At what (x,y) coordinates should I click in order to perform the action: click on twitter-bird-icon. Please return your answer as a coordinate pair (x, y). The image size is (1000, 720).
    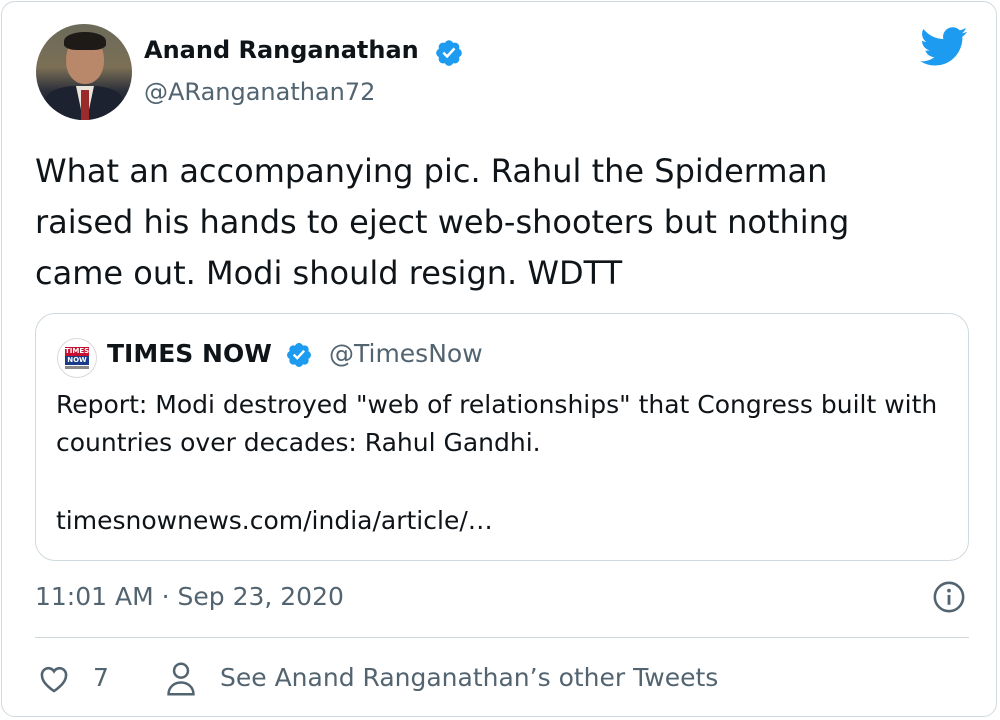
    Looking at the image, I should click on (944, 47).